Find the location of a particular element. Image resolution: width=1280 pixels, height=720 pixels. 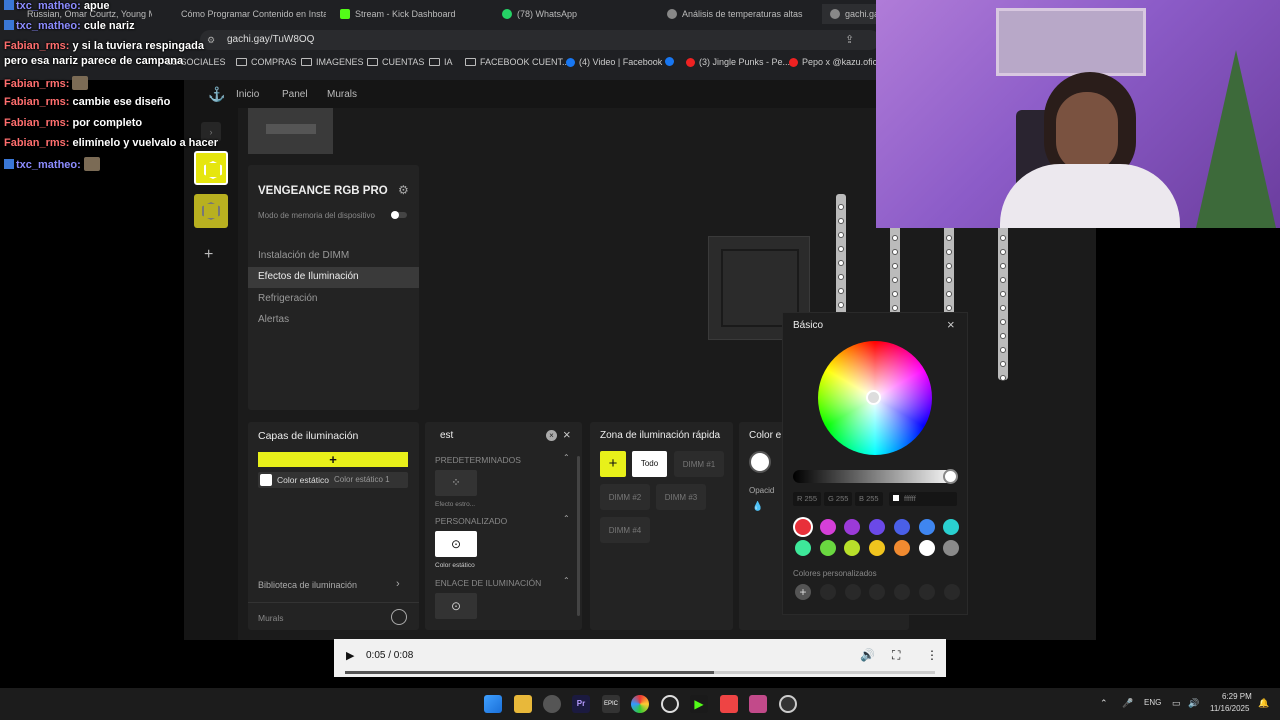

menu-dimm-install: Instalación de DIMM is located at coordinates (303, 255).